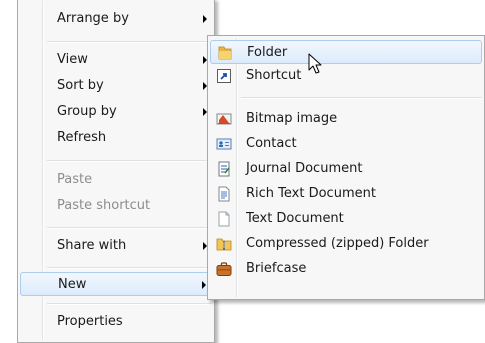  I want to click on shortcut-icon, so click(224, 76).